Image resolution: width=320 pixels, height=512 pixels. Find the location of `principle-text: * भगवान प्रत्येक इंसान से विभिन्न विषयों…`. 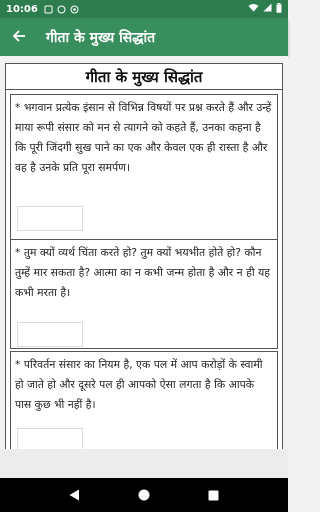

principle-text: * भगवान प्रत्येक इंसान से विभिन्न विषयों… is located at coordinates (143, 137).